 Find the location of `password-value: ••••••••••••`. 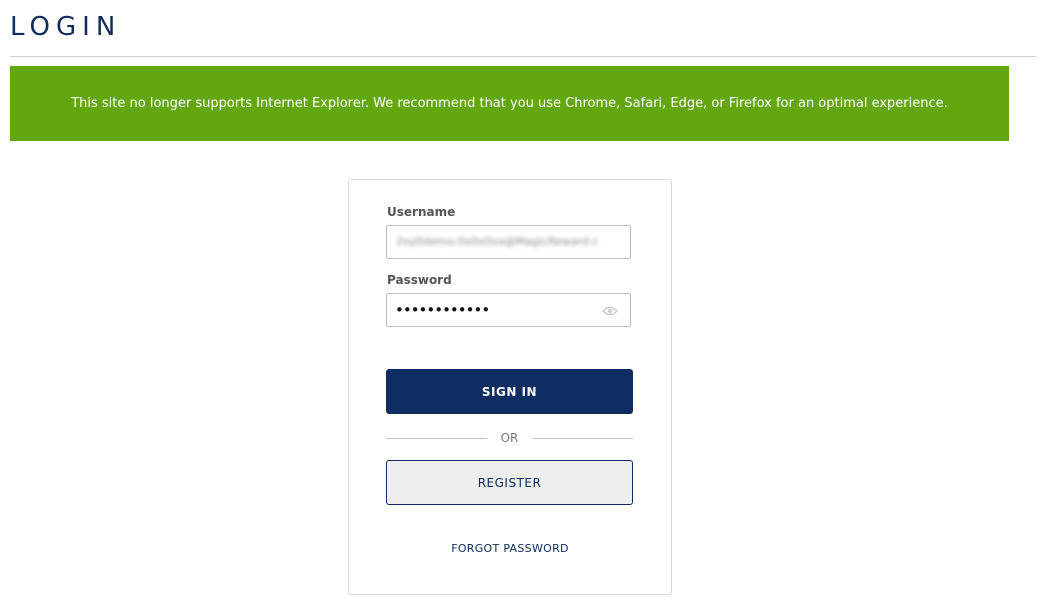

password-value: •••••••••••• is located at coordinates (442, 310).